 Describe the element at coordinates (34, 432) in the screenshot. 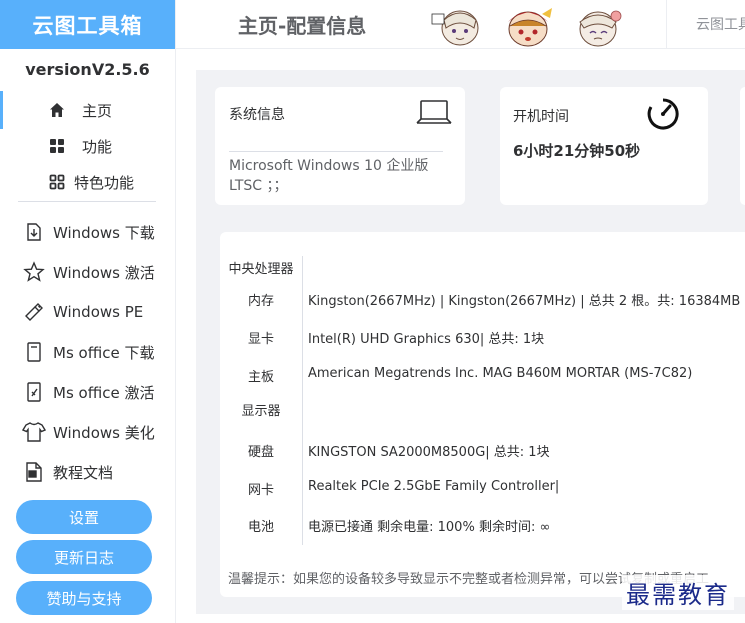

I see `tshirt-icon` at that location.